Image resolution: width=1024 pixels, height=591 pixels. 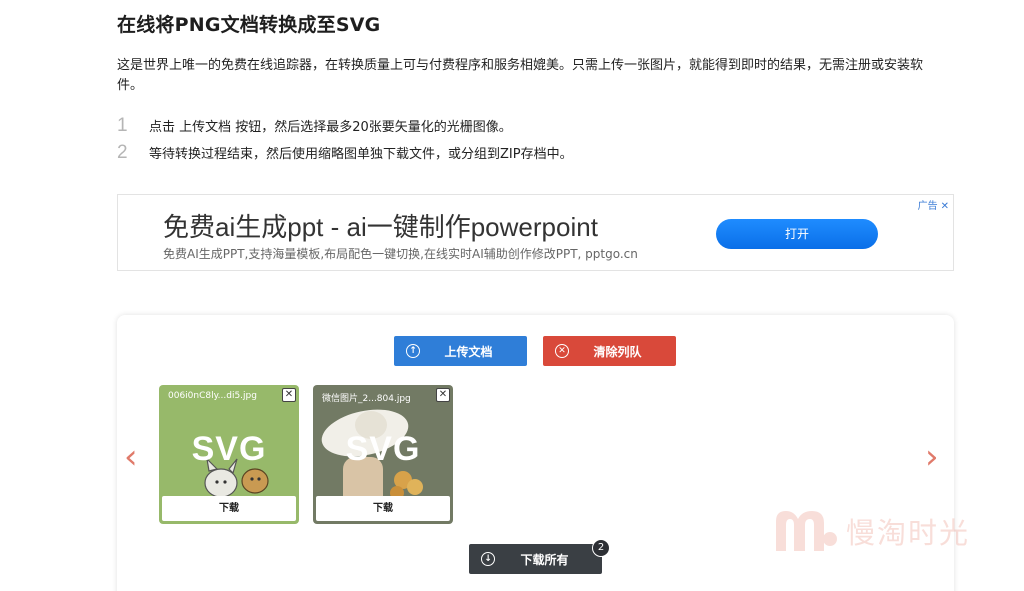 What do you see at coordinates (927, 206) in the screenshot?
I see `ad-label: 广告` at bounding box center [927, 206].